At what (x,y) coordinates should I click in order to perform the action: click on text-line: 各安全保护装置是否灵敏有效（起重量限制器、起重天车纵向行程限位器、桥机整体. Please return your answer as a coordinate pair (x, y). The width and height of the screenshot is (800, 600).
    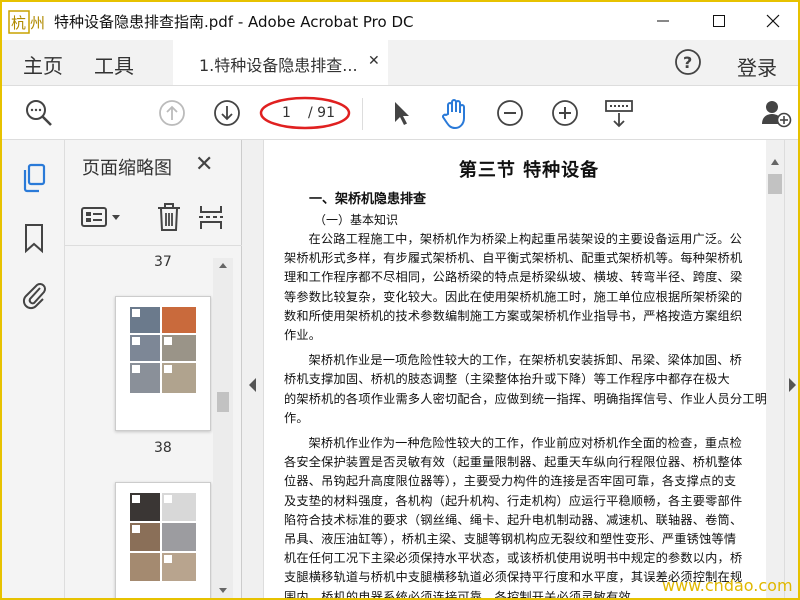
    Looking at the image, I should click on (513, 462).